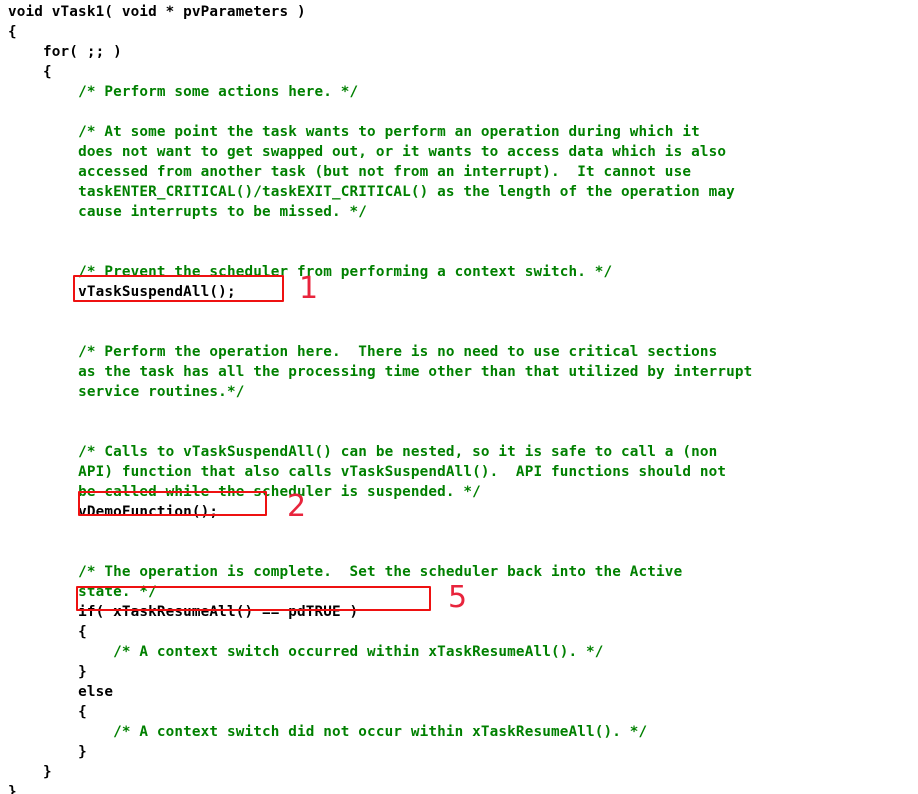 The height and width of the screenshot is (794, 918). Describe the element at coordinates (458, 597) in the screenshot. I see `annotation-number-label: 5` at that location.